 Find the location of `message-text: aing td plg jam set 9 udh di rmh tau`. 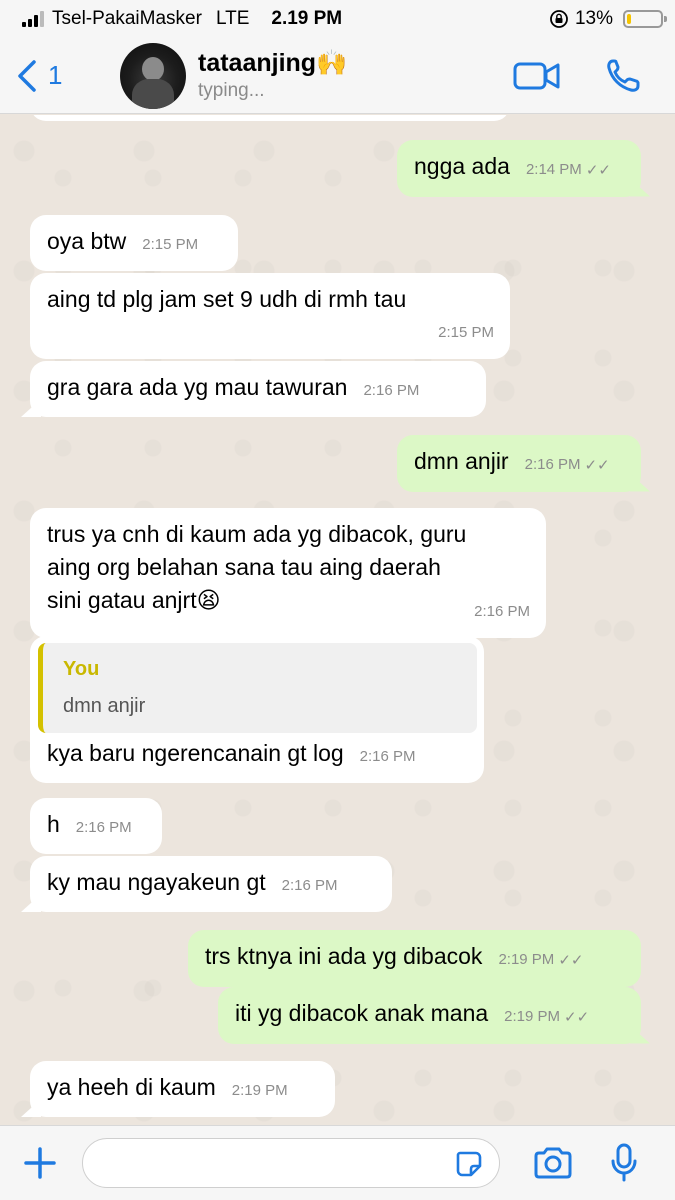

message-text: aing td plg jam set 9 udh di rmh tau is located at coordinates (227, 299).